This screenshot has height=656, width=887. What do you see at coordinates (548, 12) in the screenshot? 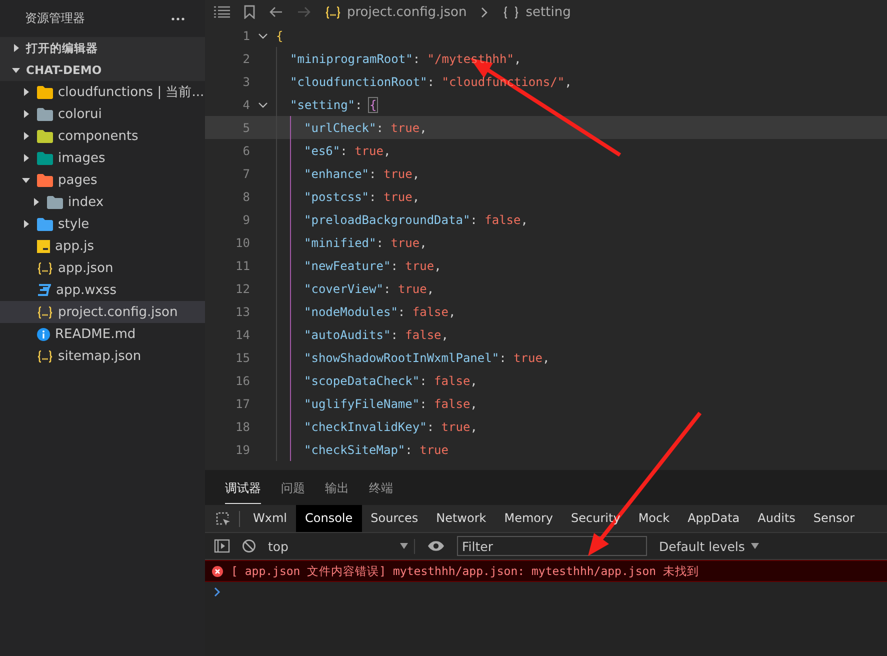
I see `breadcrumb-symbol: setting` at bounding box center [548, 12].